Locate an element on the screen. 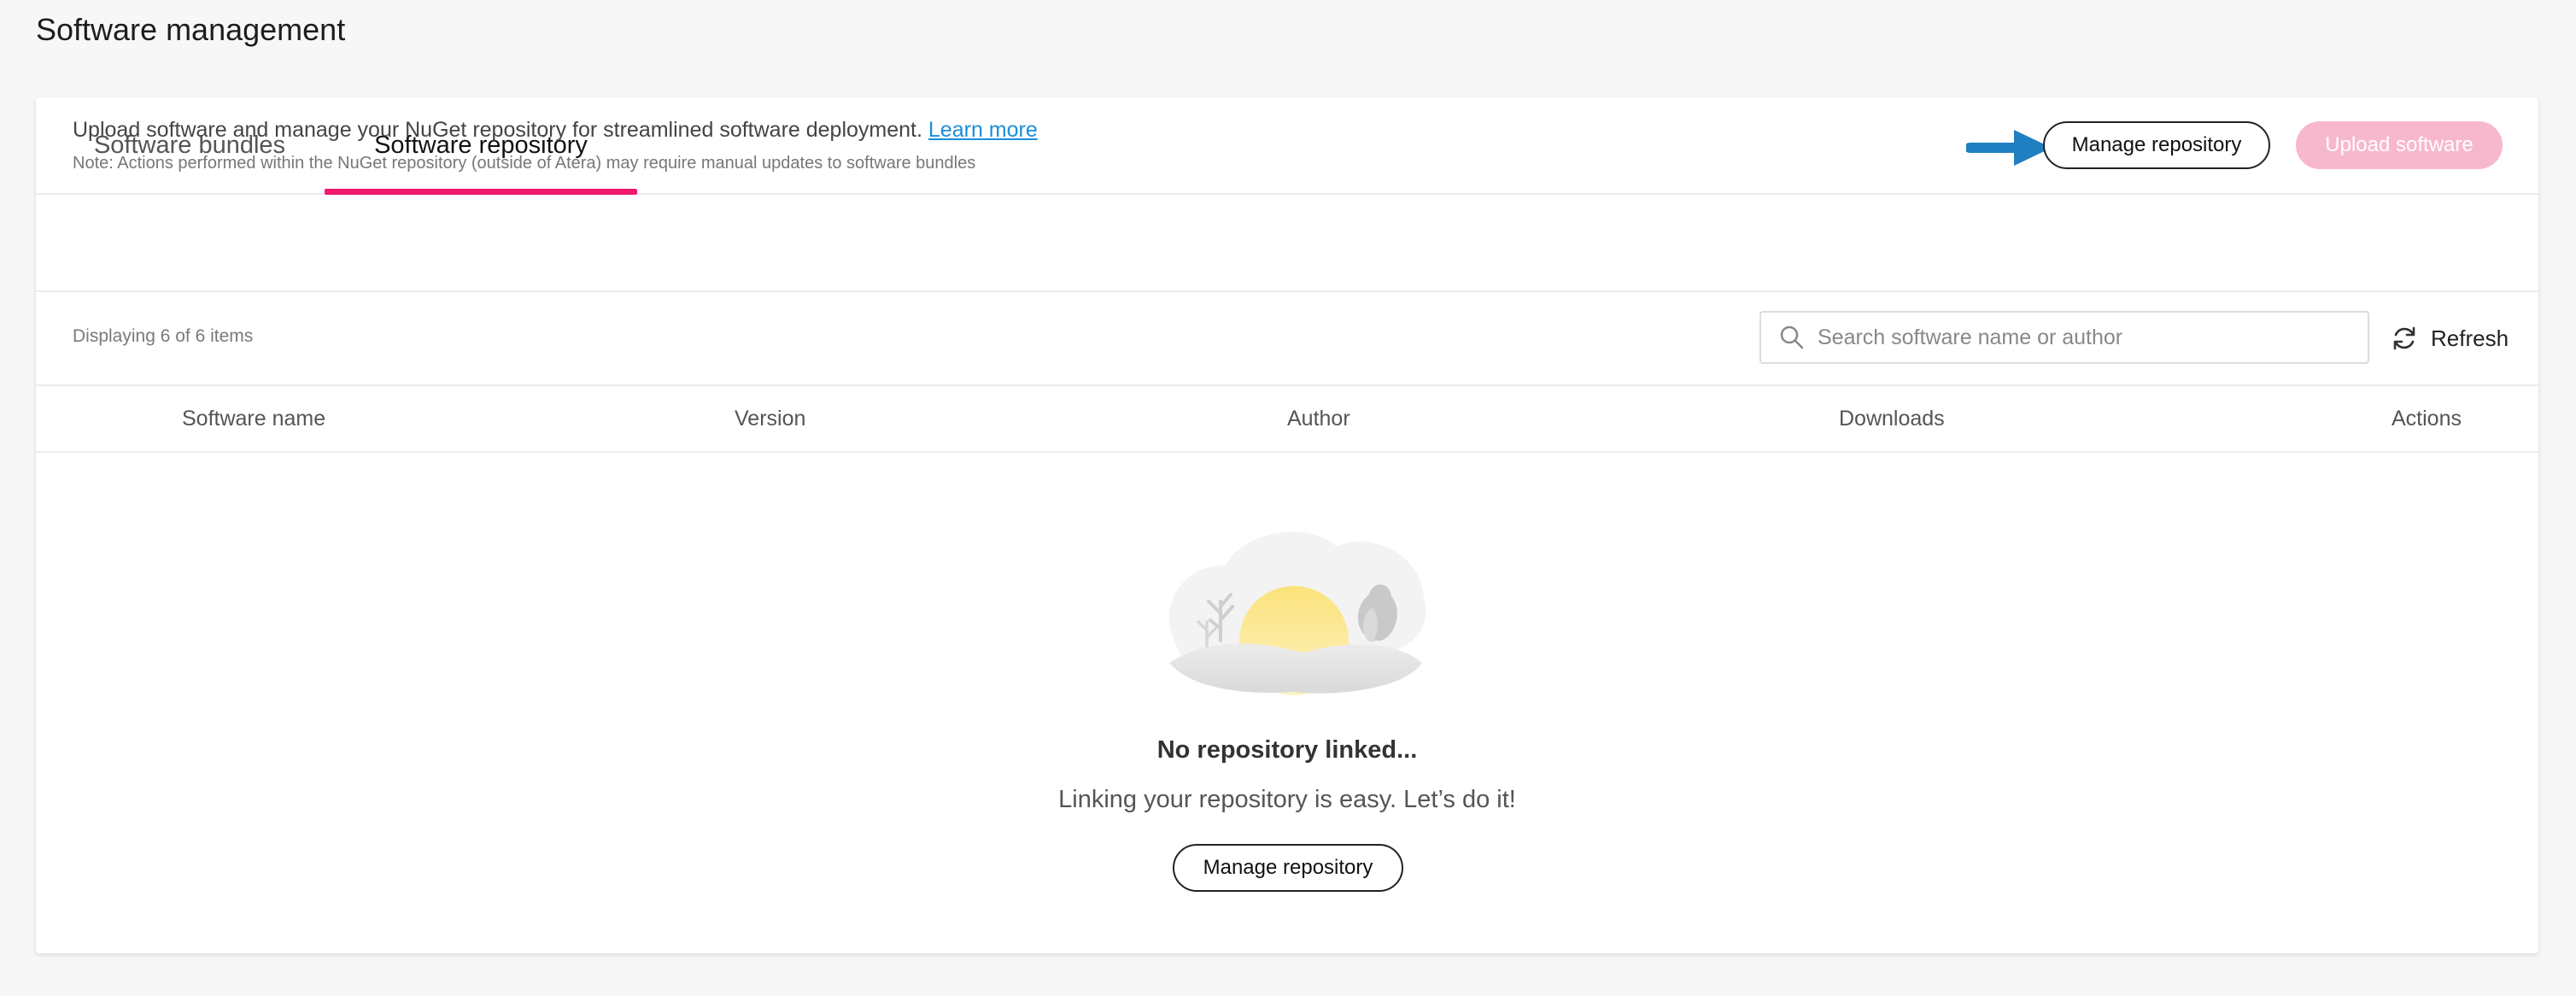 Image resolution: width=2576 pixels, height=996 pixels. search-icon is located at coordinates (1792, 337).